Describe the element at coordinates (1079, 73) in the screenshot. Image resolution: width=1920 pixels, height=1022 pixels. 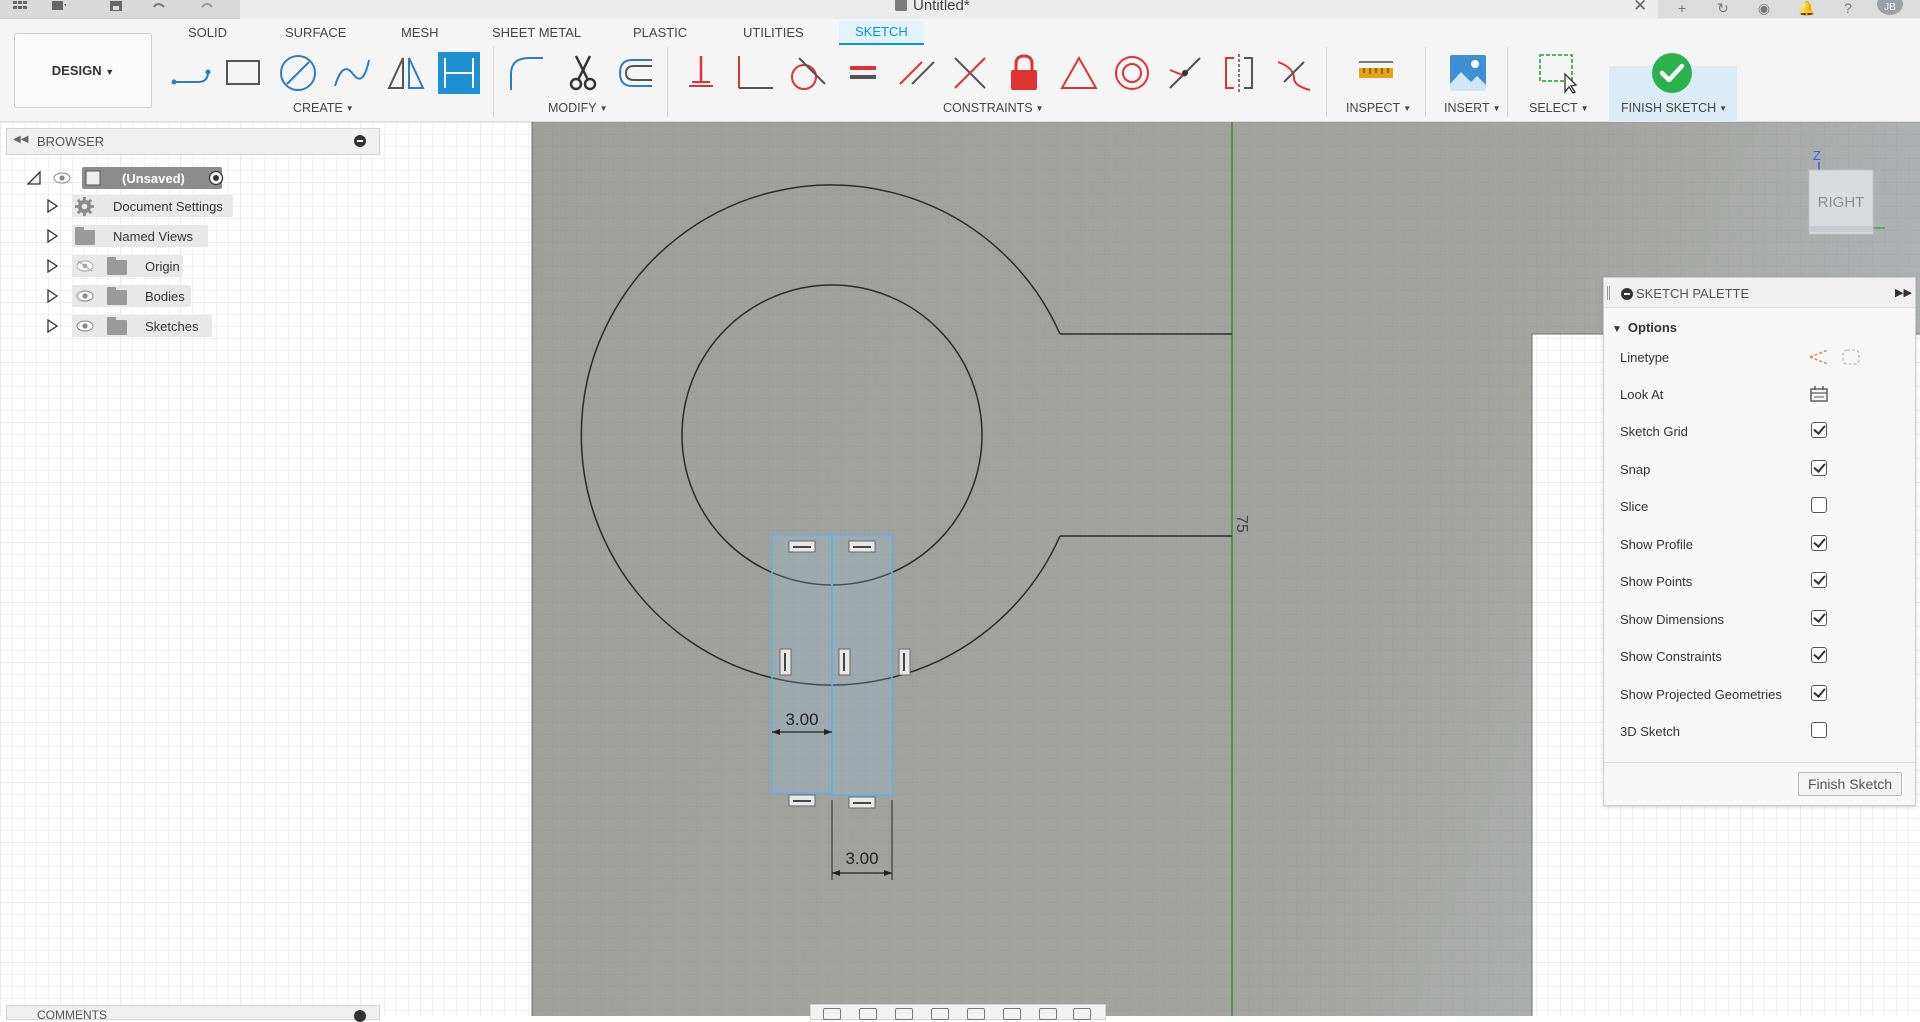
I see `midpoint-constraint-icon` at that location.